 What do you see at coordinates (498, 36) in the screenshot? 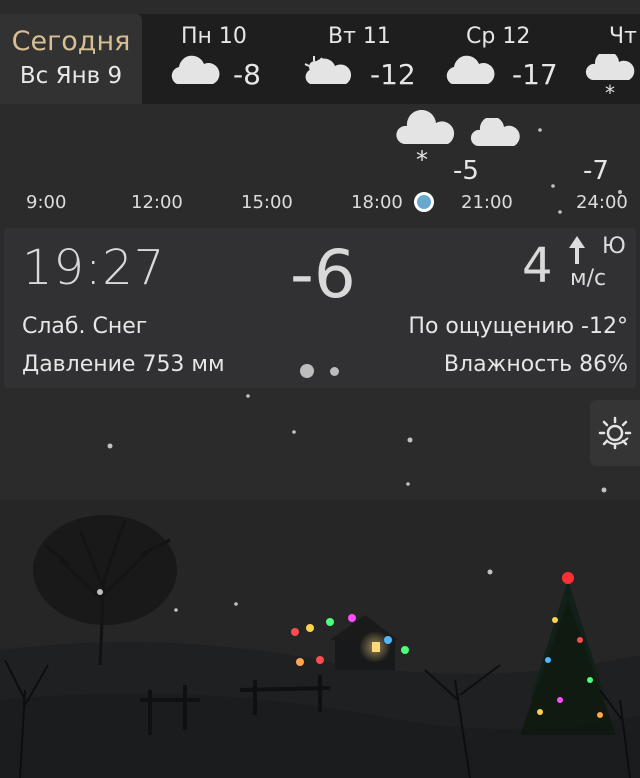
I see `day-name: Ср 12` at bounding box center [498, 36].